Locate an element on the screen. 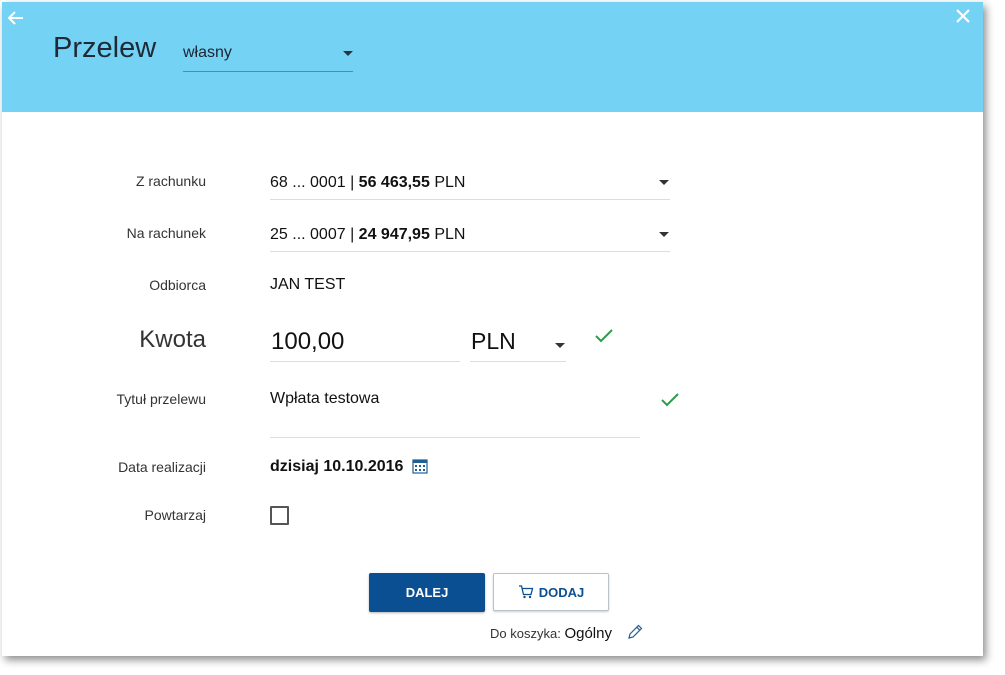 The height and width of the screenshot is (675, 1005). from-account-currency: PLN is located at coordinates (450, 182).